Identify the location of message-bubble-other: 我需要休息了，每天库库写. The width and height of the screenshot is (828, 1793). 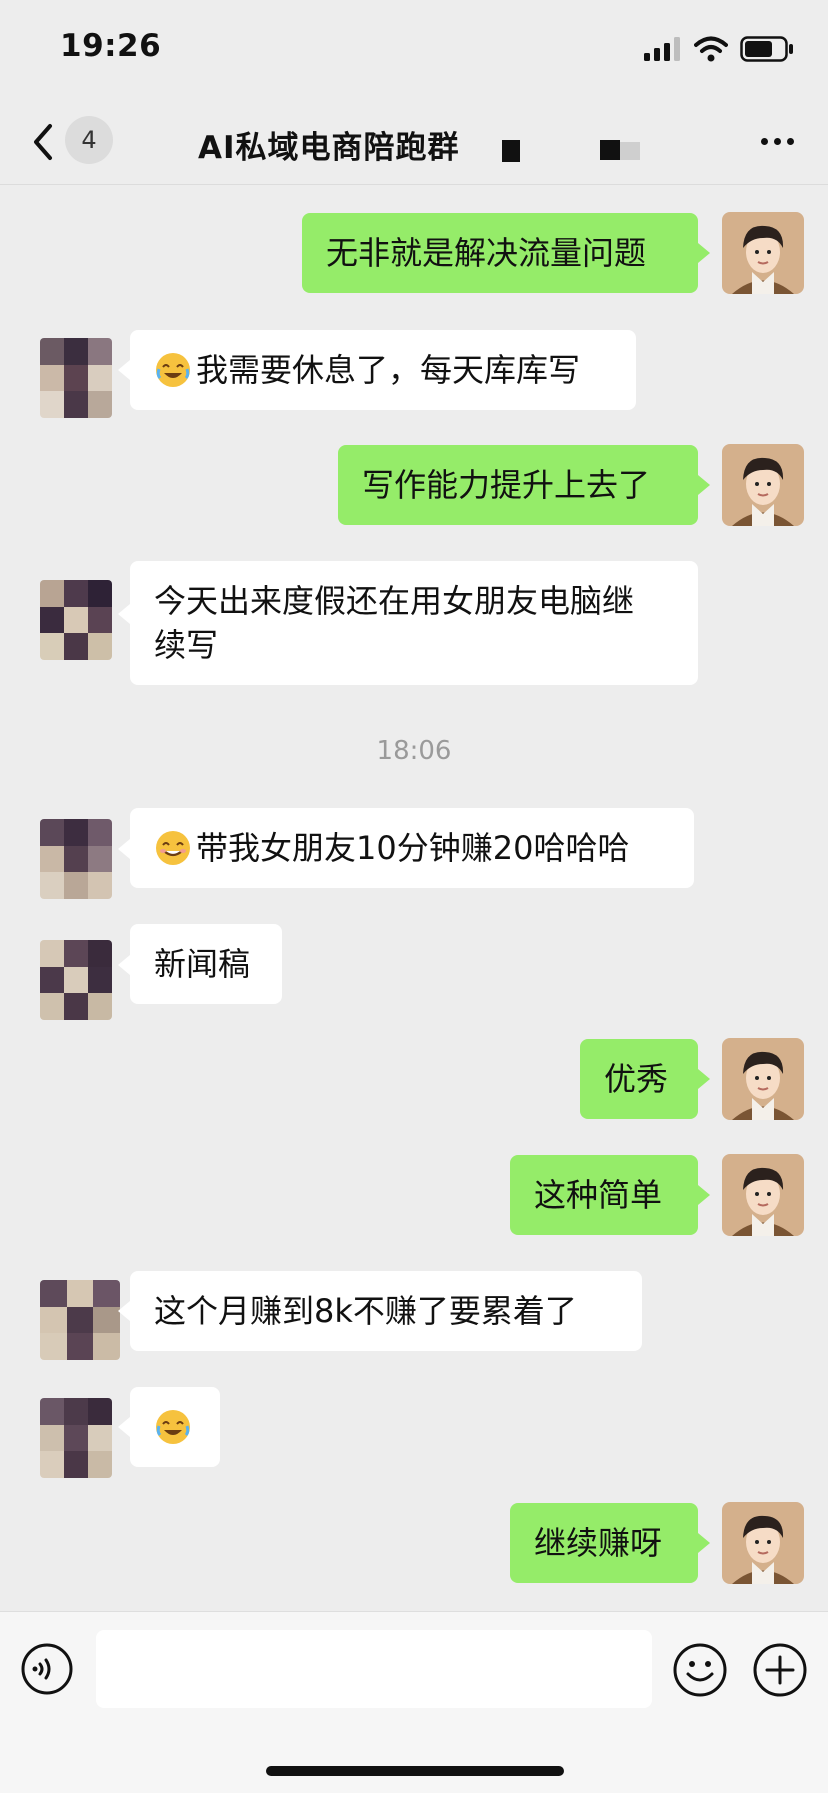
(383, 370).